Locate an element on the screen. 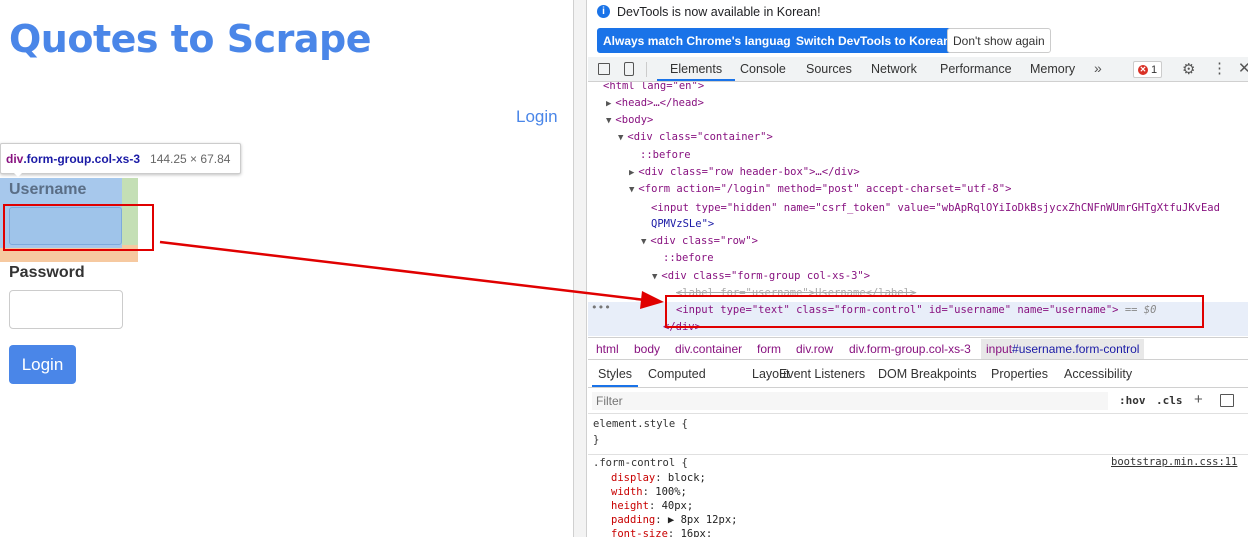 The image size is (1248, 537). breadcrumb-input: input #username.form-control is located at coordinates (1063, 349).